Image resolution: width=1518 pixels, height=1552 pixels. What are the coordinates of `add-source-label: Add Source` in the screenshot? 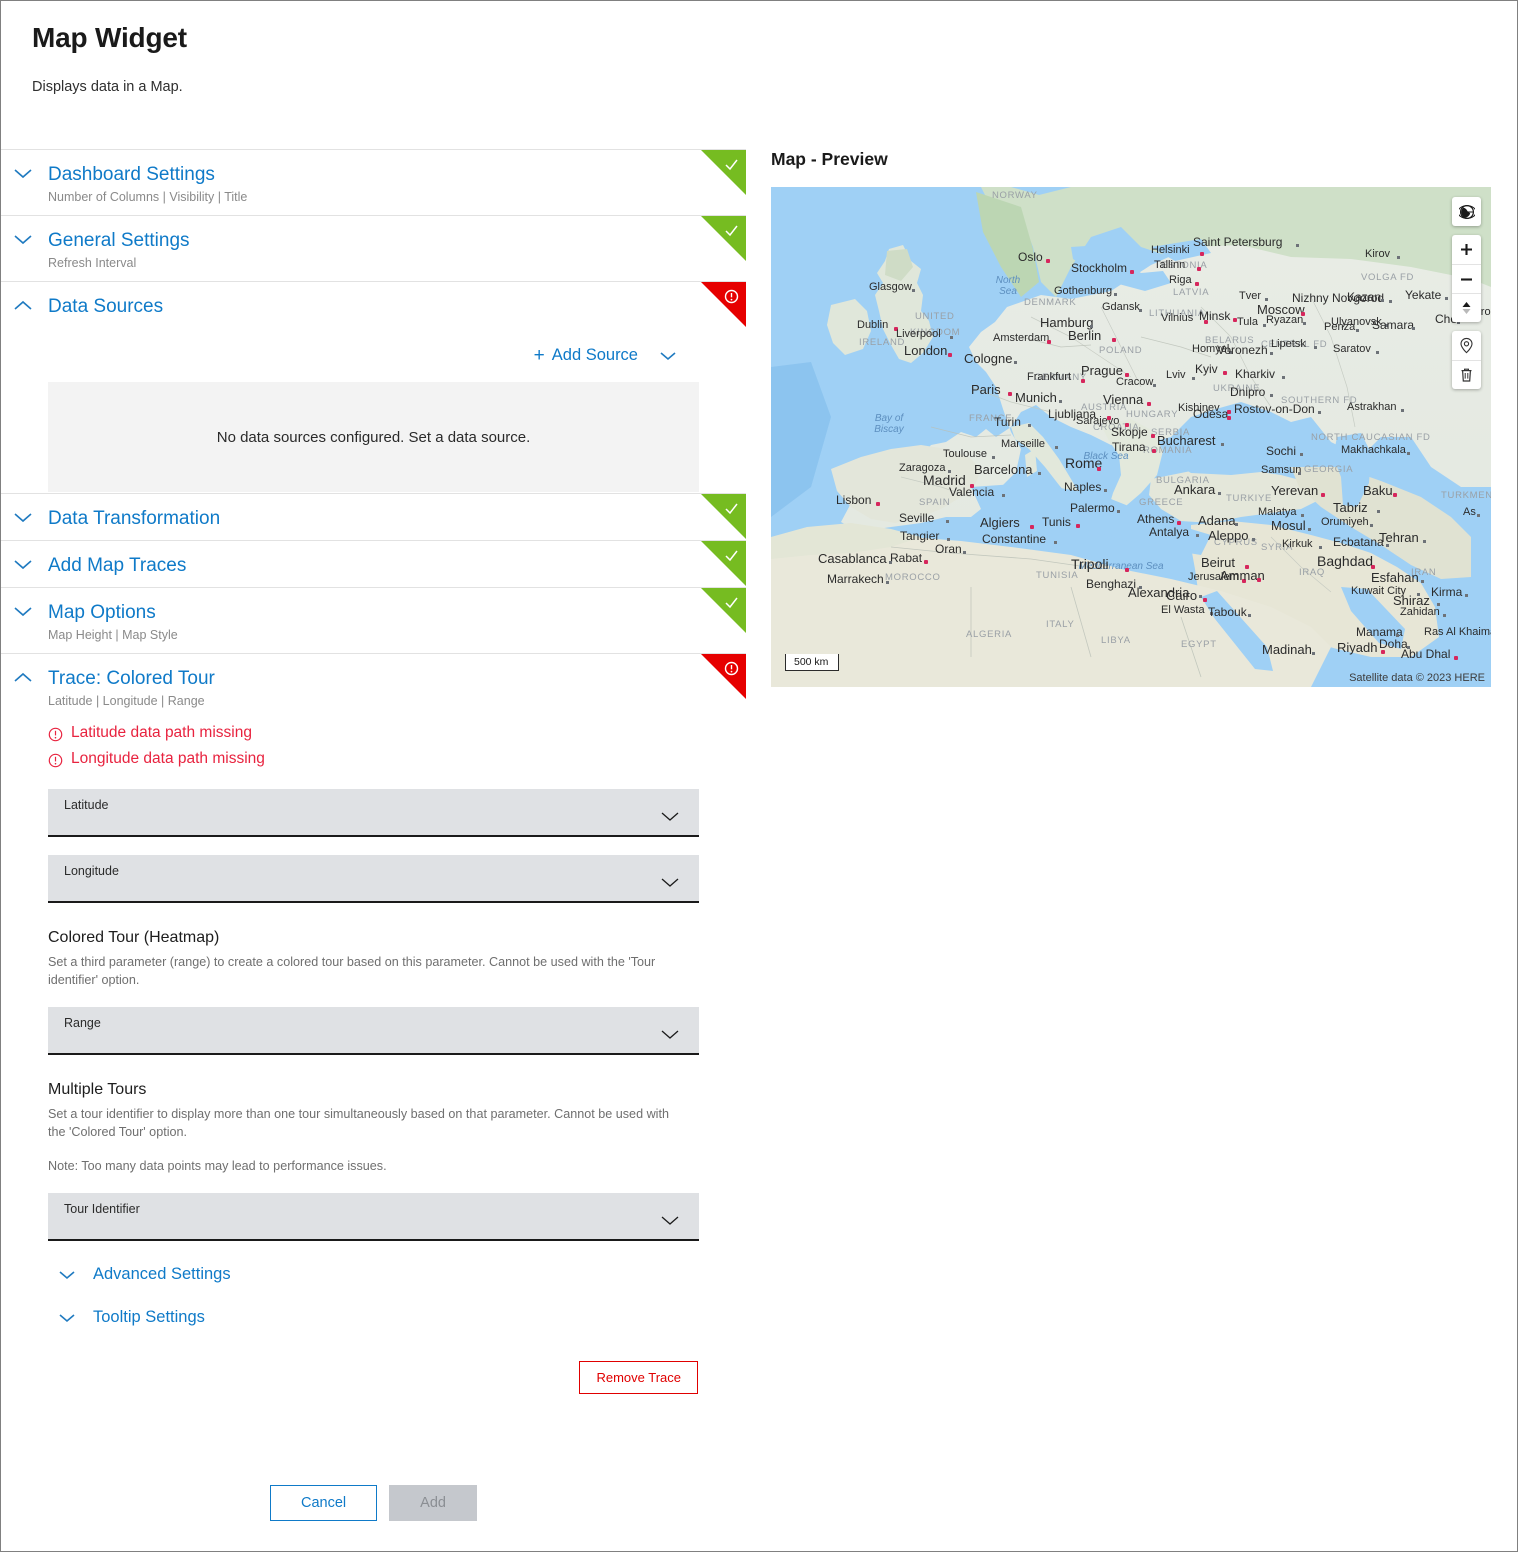 It's located at (594, 355).